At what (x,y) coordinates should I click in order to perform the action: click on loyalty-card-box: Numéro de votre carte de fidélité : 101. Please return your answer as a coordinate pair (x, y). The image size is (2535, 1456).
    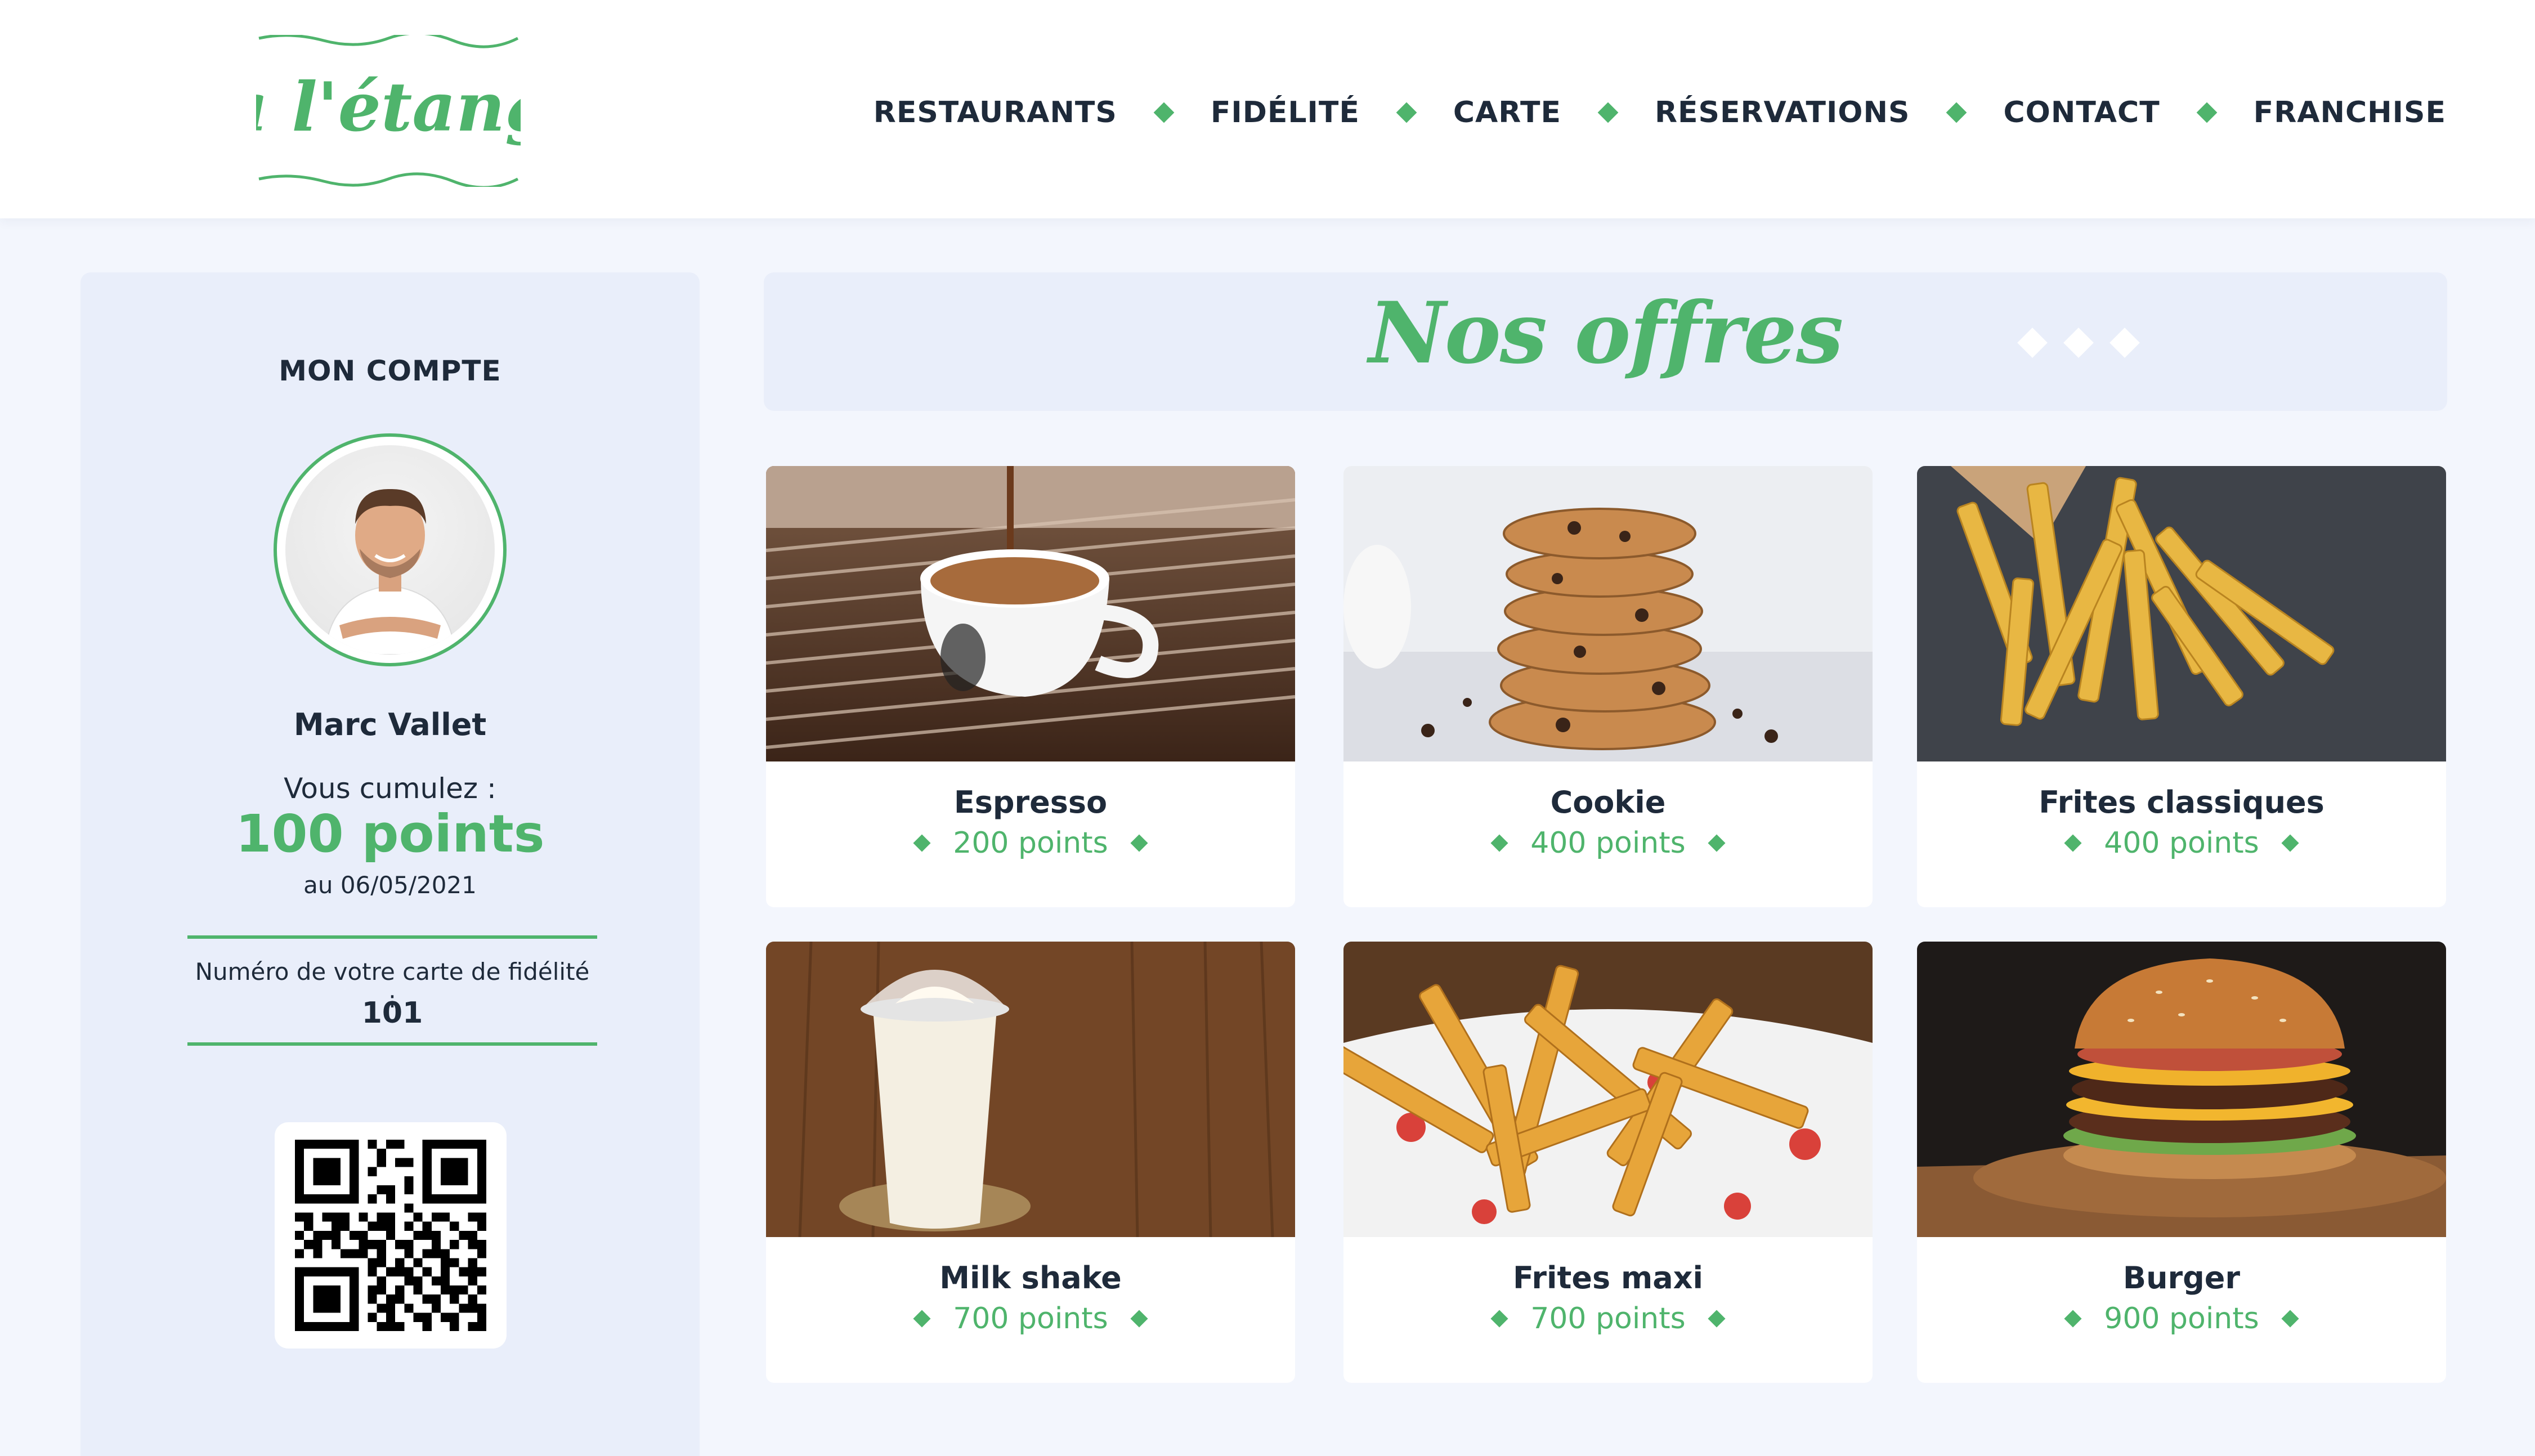
    Looking at the image, I should click on (392, 990).